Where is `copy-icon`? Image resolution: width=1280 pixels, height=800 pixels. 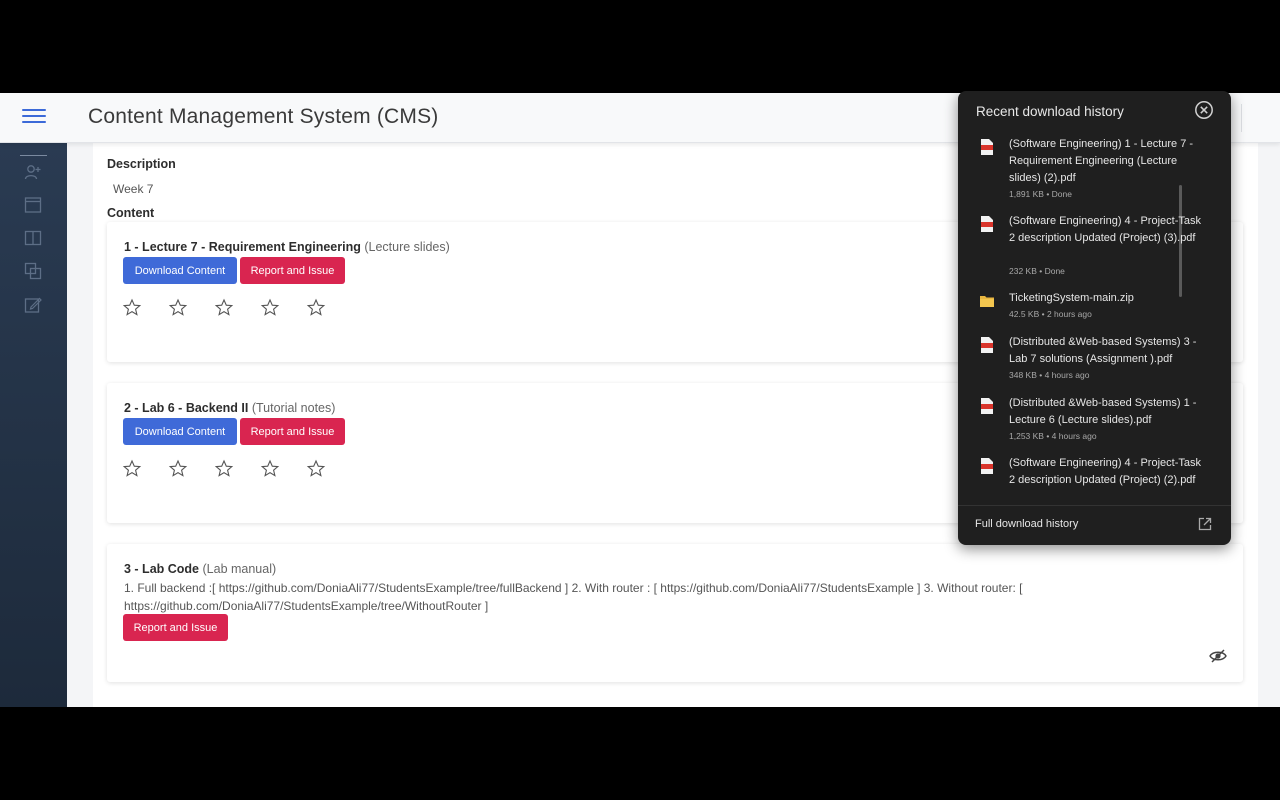 copy-icon is located at coordinates (33, 271).